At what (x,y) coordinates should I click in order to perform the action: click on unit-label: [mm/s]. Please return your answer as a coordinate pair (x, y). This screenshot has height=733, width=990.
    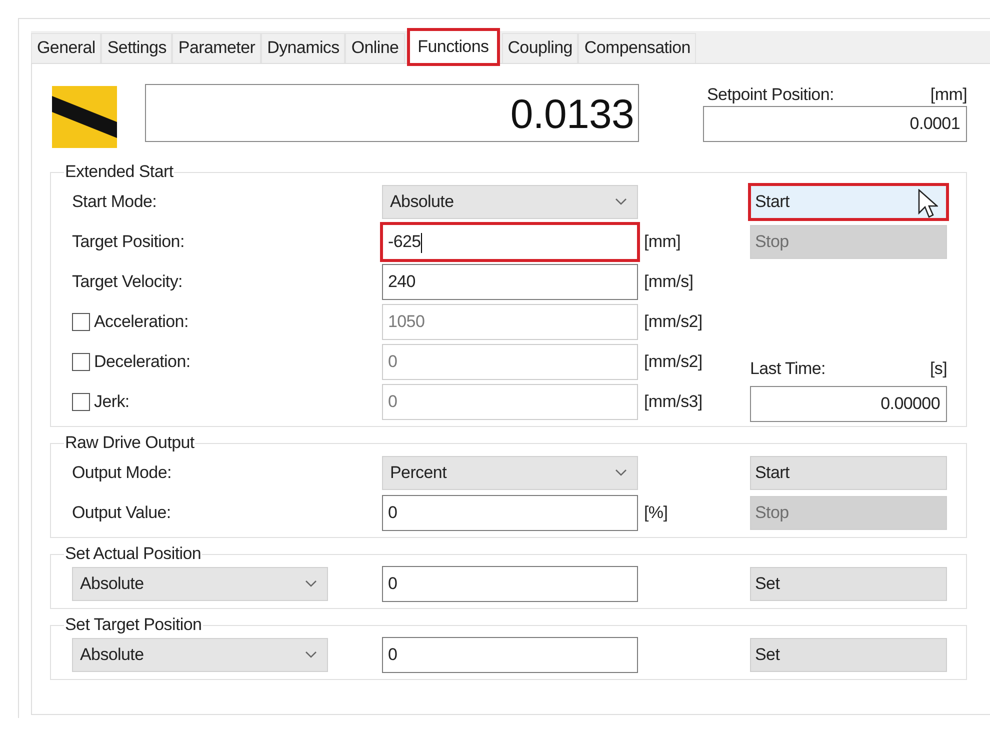
    Looking at the image, I should click on (669, 281).